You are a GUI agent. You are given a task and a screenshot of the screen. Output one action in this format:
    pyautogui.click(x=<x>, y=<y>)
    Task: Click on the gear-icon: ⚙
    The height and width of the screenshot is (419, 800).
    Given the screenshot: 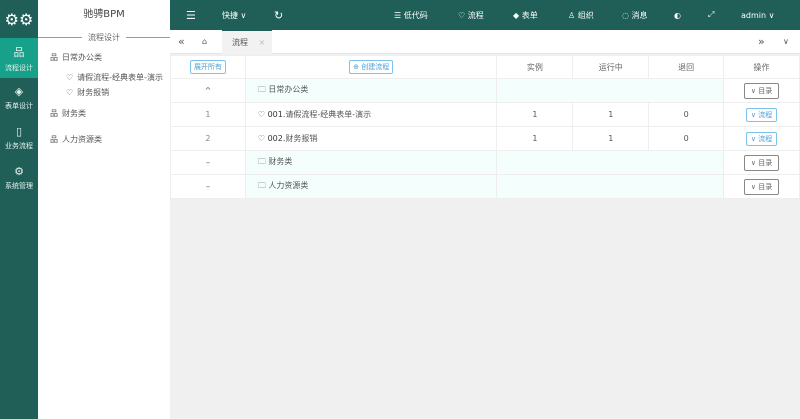 What is the action you would take?
    pyautogui.click(x=19, y=171)
    